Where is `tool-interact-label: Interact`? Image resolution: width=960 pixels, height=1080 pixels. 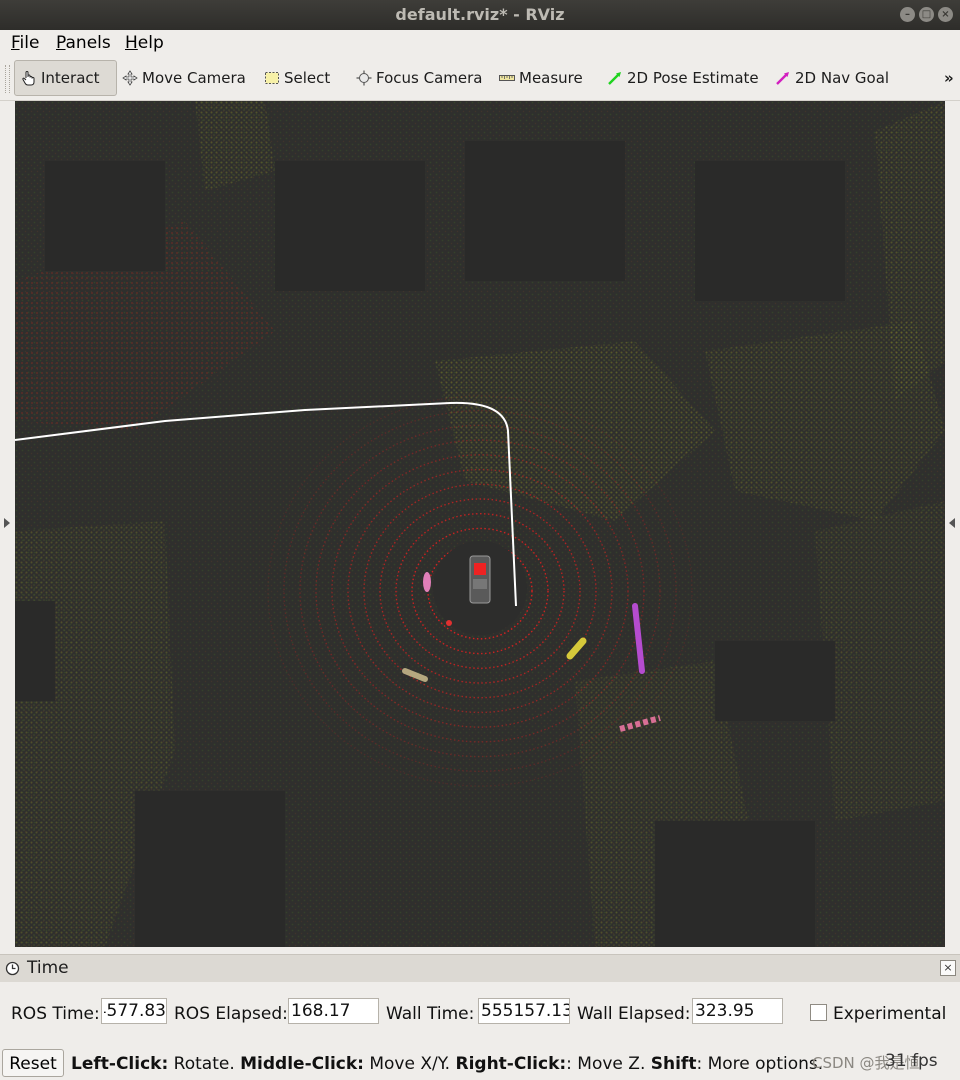 tool-interact-label: Interact is located at coordinates (70, 78).